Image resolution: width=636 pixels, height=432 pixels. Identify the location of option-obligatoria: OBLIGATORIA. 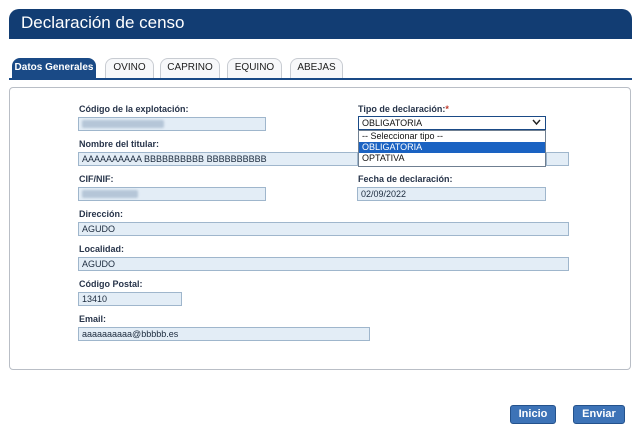
(452, 147).